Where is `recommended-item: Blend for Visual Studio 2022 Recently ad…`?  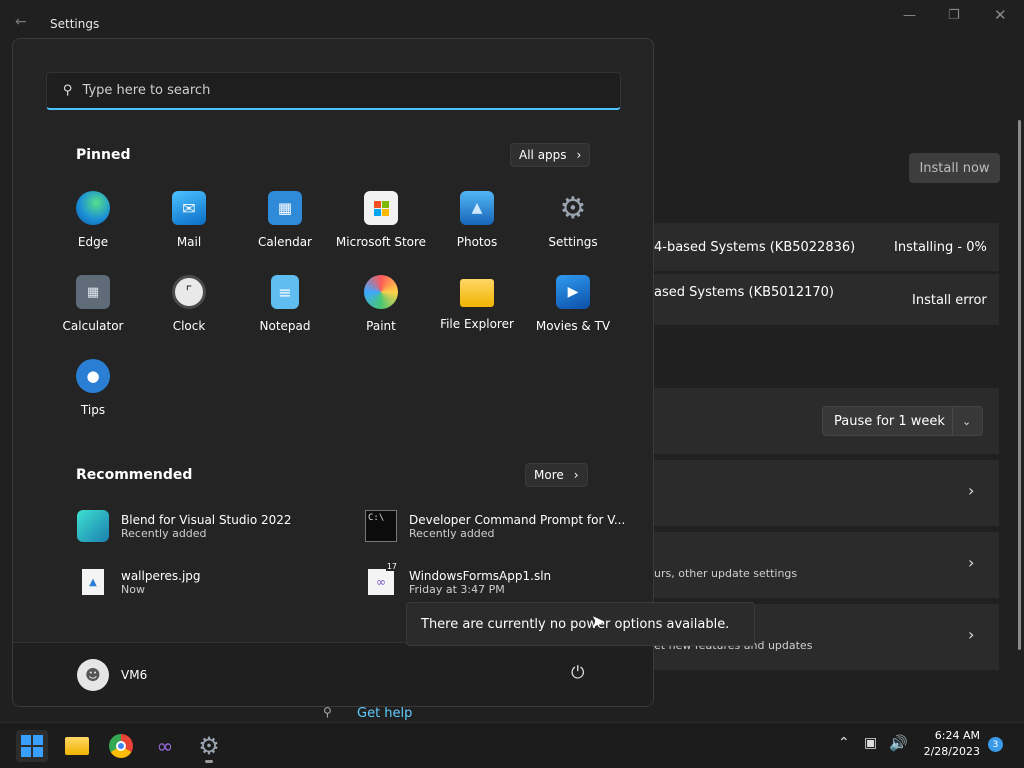
recommended-item: Blend for Visual Studio 2022 Recently ad… is located at coordinates (184, 526).